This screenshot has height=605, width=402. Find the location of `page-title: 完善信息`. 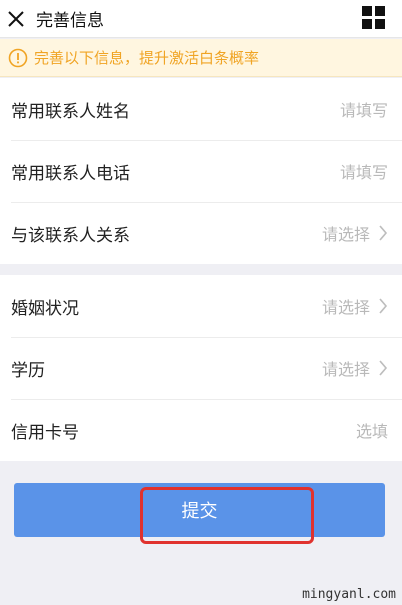

page-title: 完善信息 is located at coordinates (70, 21).